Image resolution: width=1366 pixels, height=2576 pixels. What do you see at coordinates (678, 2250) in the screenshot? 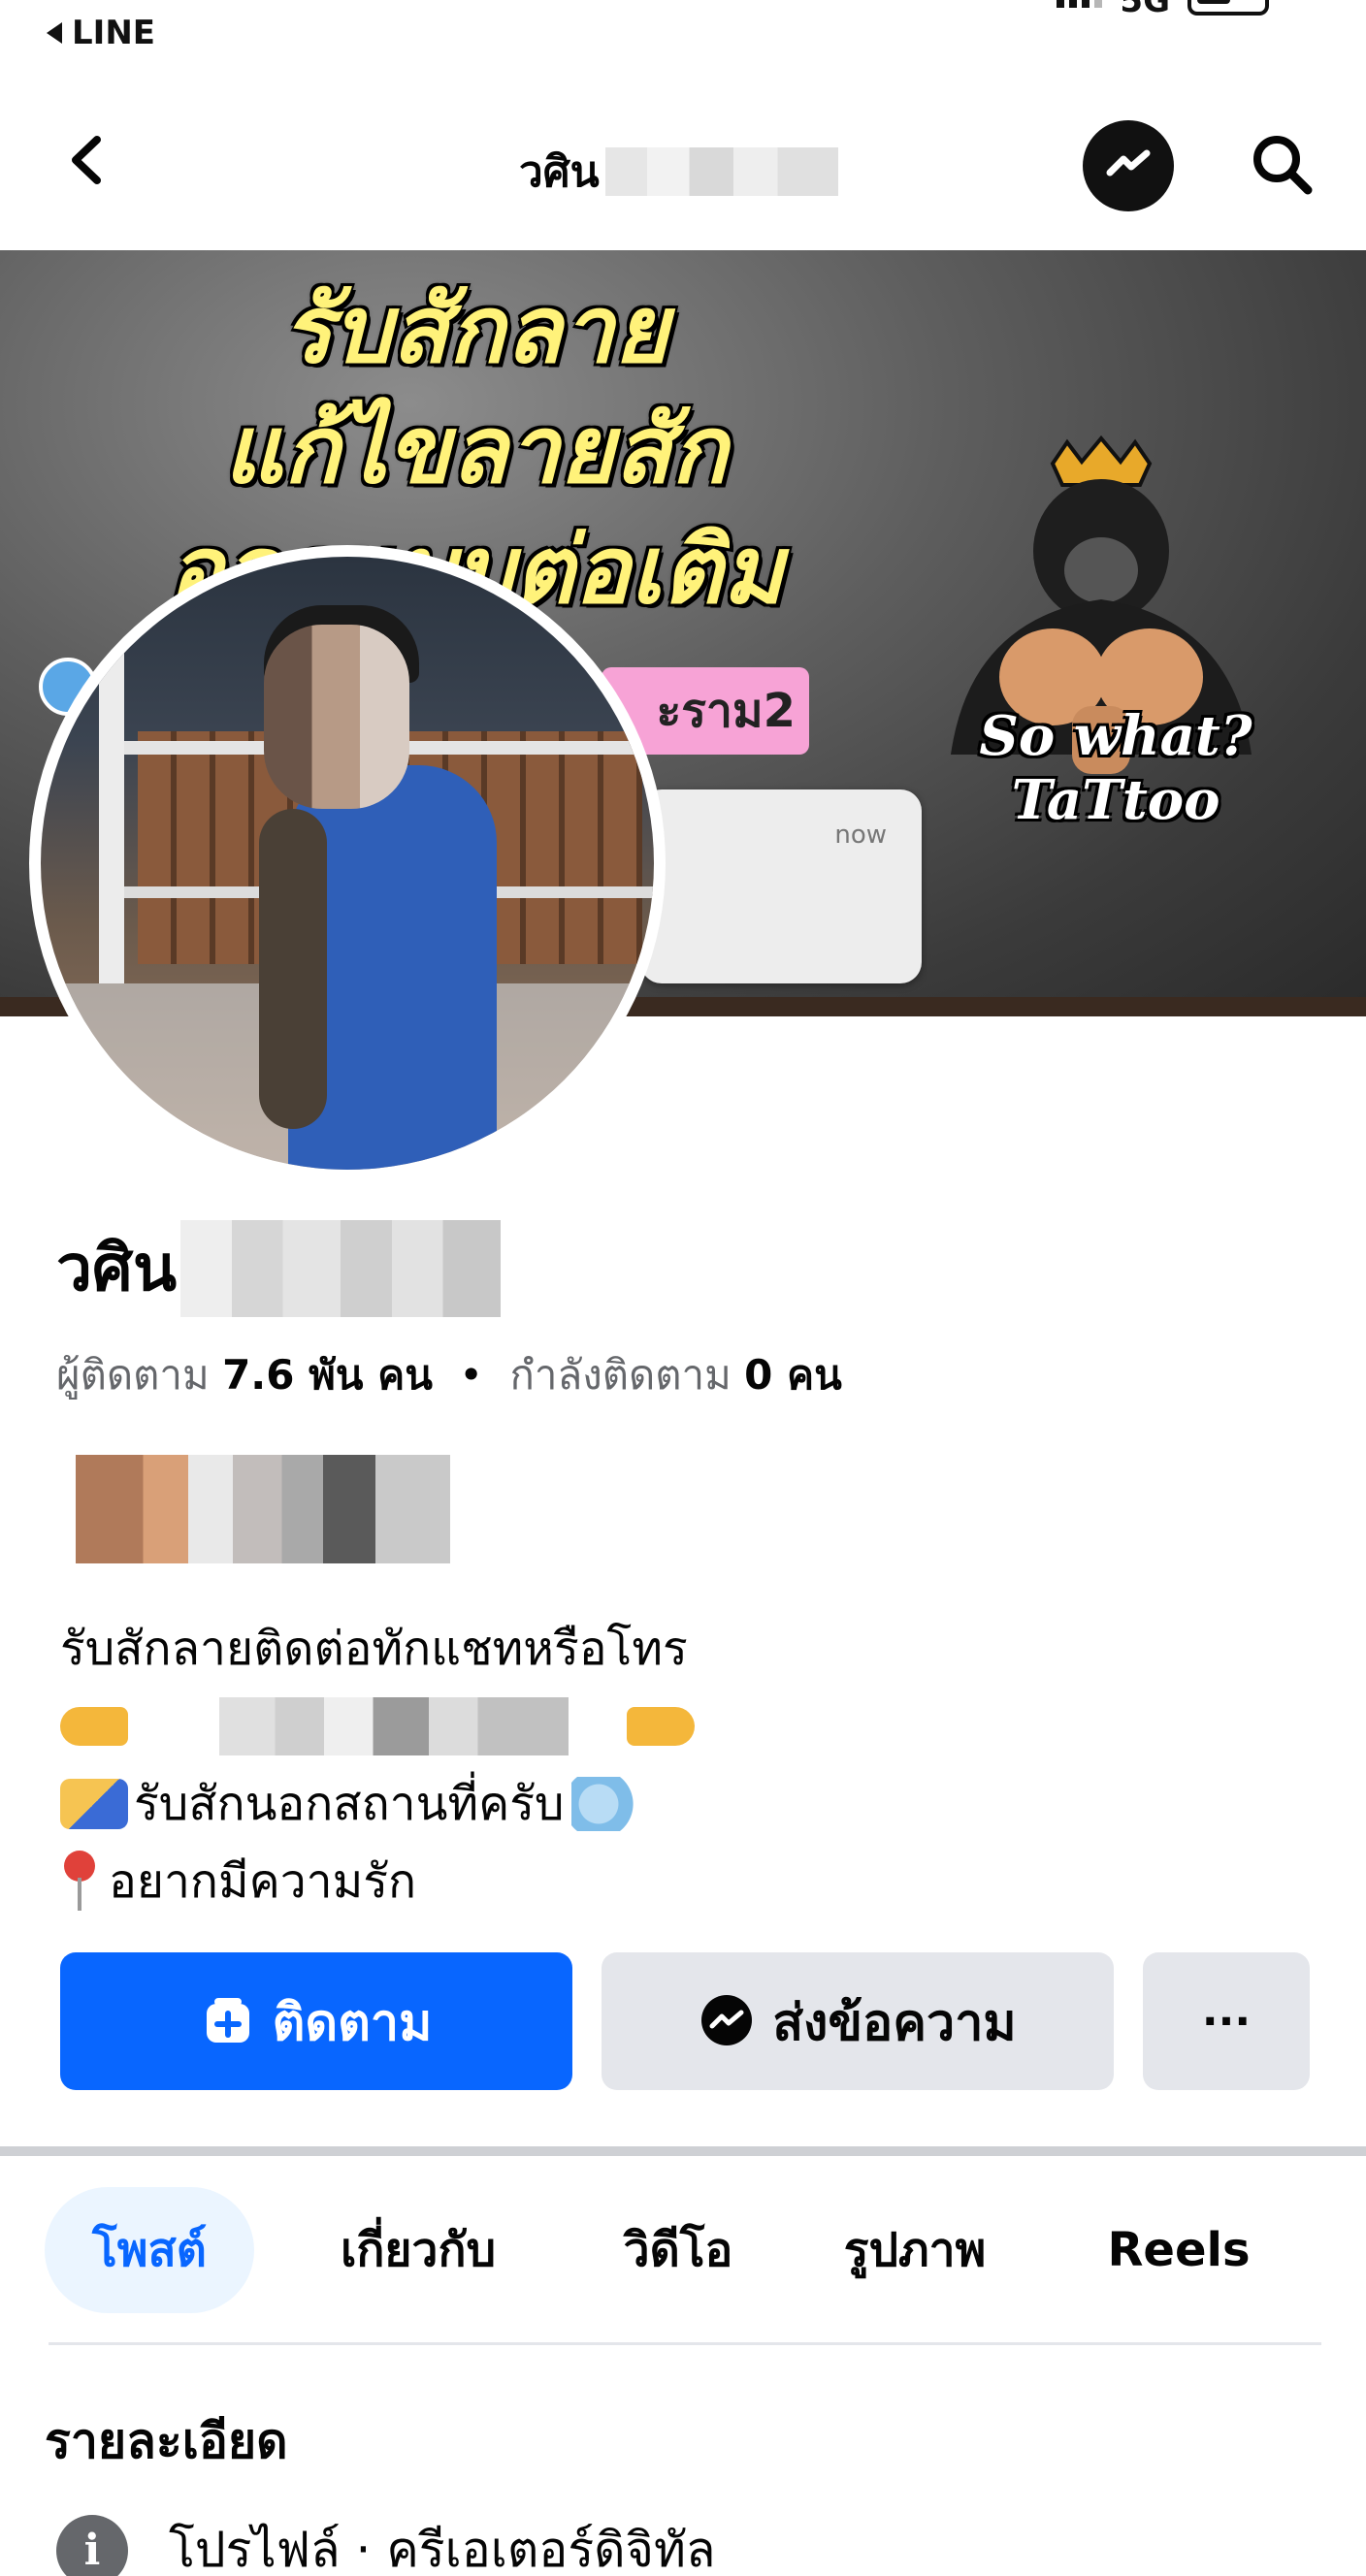
I see `tab-videos: วิดีโอ` at bounding box center [678, 2250].